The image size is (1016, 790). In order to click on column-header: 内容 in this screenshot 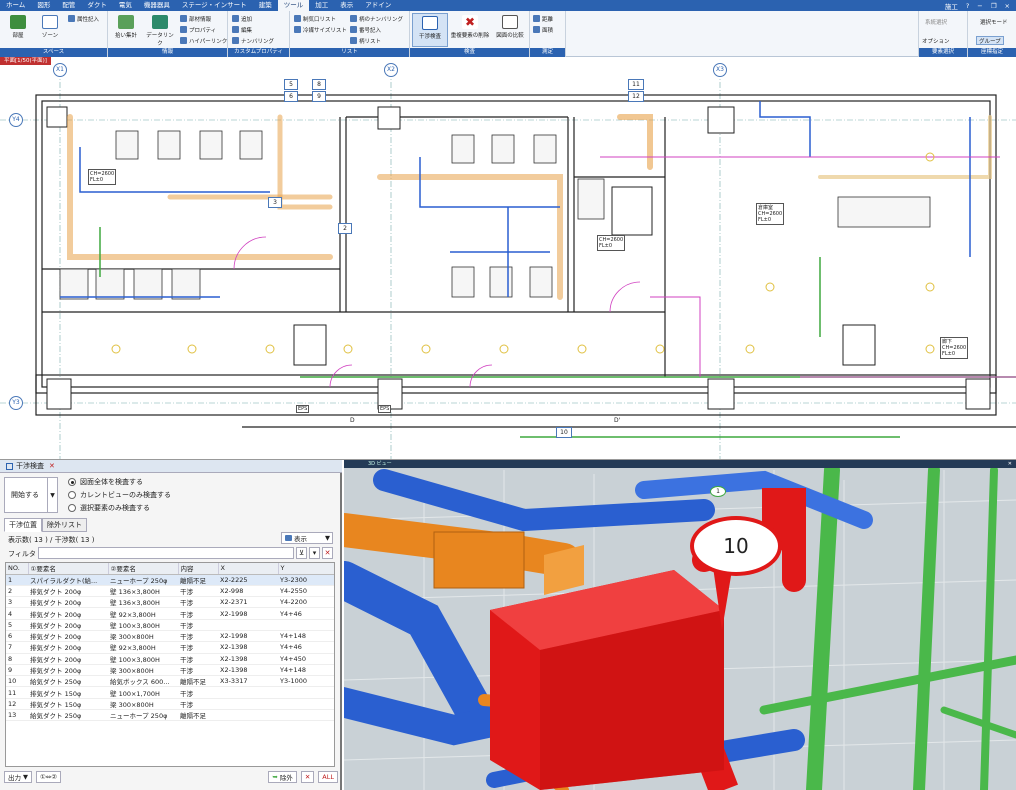, I will do `click(198, 569)`.